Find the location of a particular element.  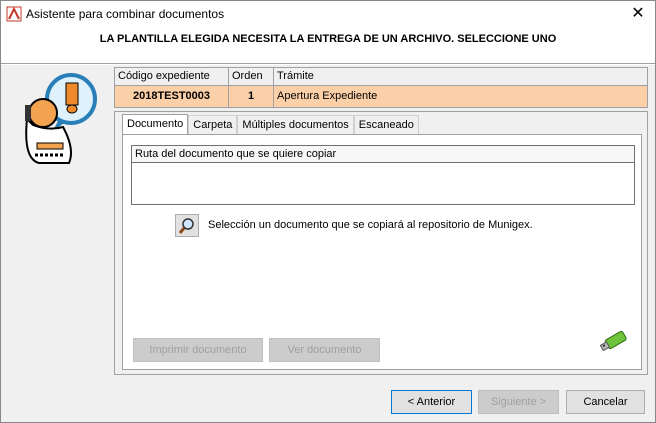

tab-carpeta: Carpeta is located at coordinates (213, 125).